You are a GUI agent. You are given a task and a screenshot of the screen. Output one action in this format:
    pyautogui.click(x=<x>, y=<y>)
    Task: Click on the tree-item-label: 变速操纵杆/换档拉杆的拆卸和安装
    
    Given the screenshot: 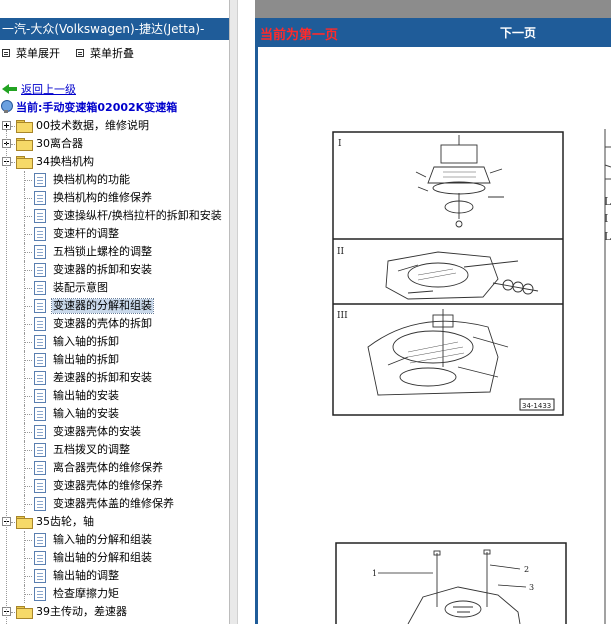 What is the action you would take?
    pyautogui.click(x=137, y=215)
    